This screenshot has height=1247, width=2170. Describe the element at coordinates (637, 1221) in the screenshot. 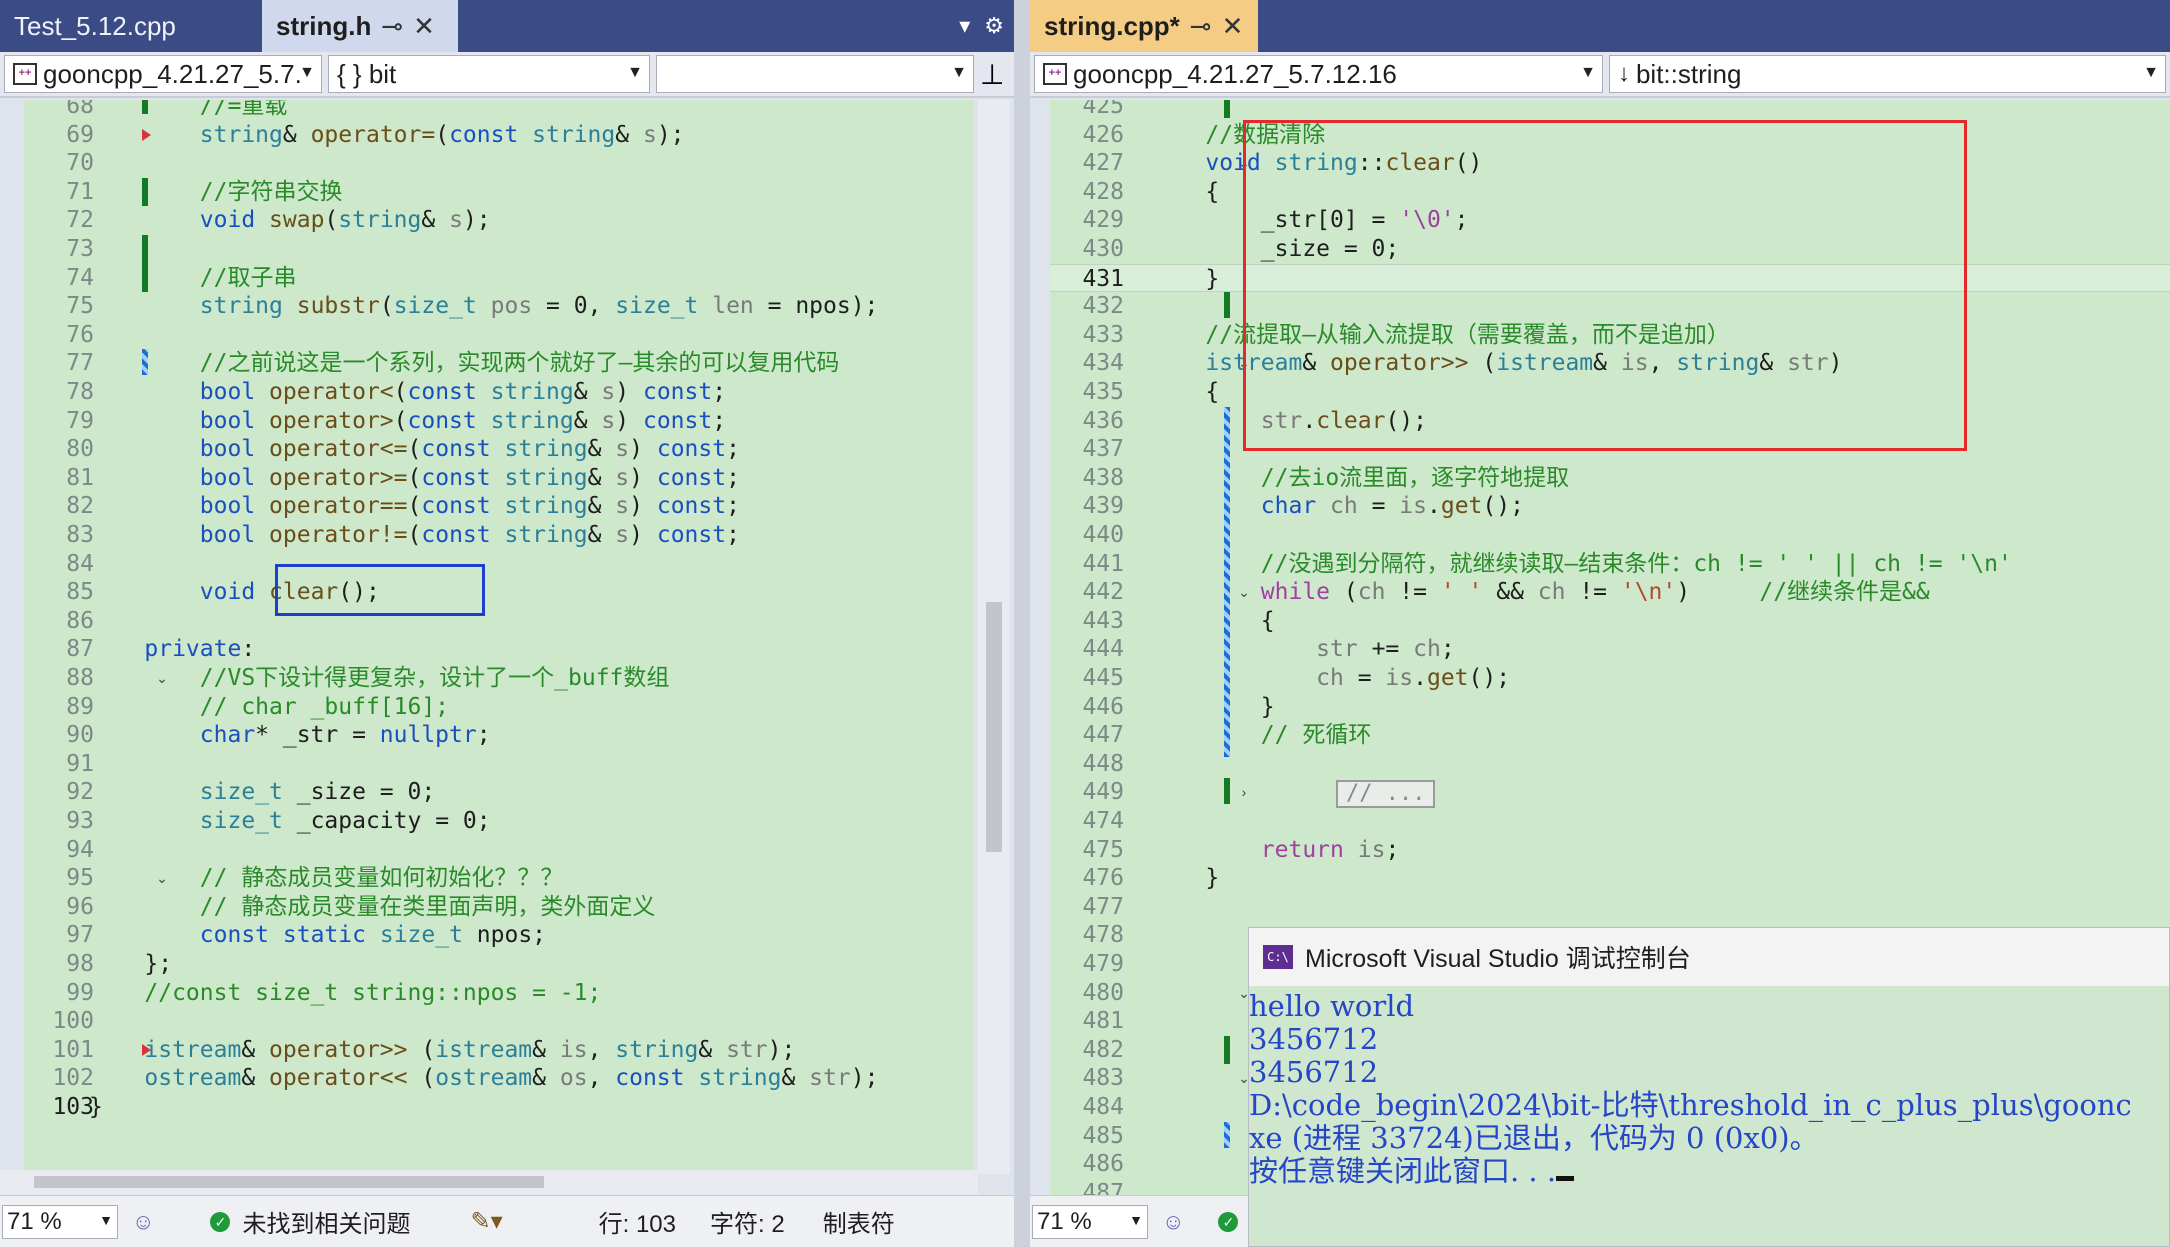

I see `row-indicator: 行: 103` at that location.